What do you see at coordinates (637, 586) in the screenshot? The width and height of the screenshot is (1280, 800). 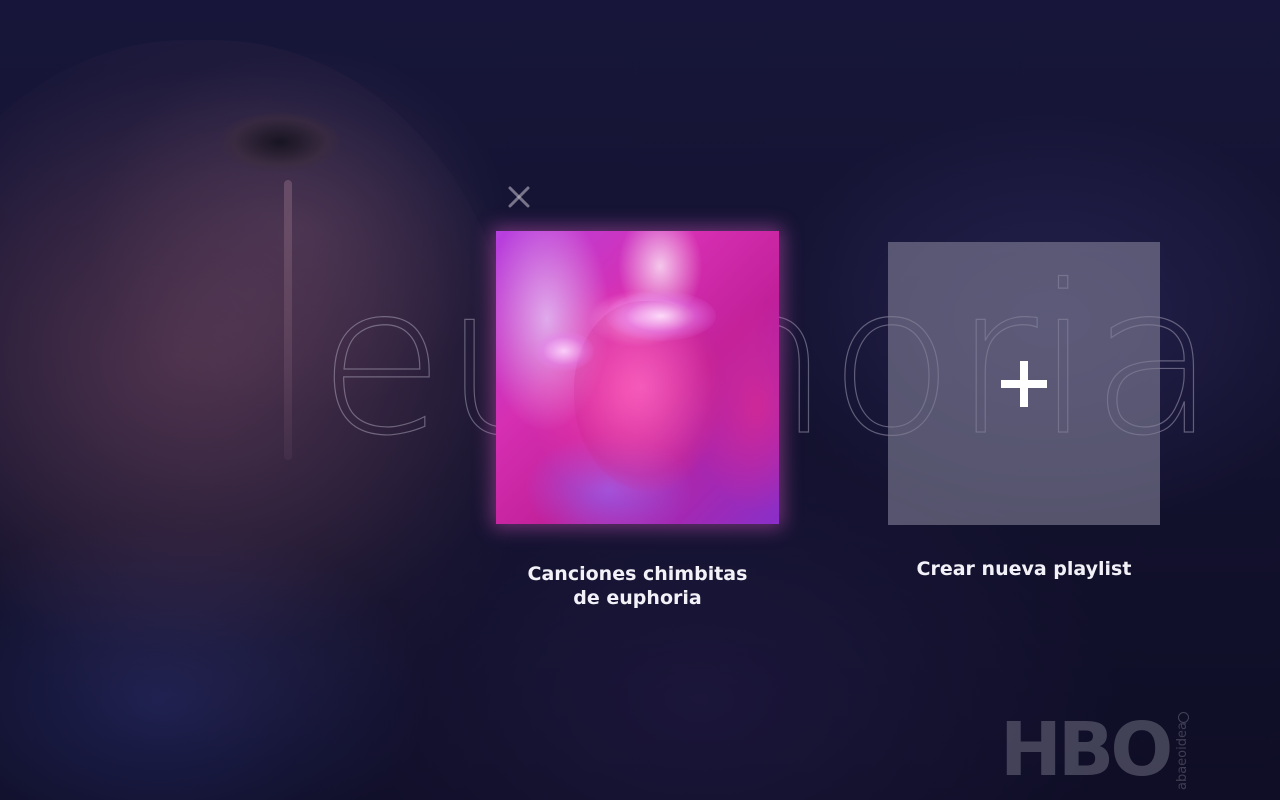 I see `playlist-title: Canciones chimbitas de euphoria` at bounding box center [637, 586].